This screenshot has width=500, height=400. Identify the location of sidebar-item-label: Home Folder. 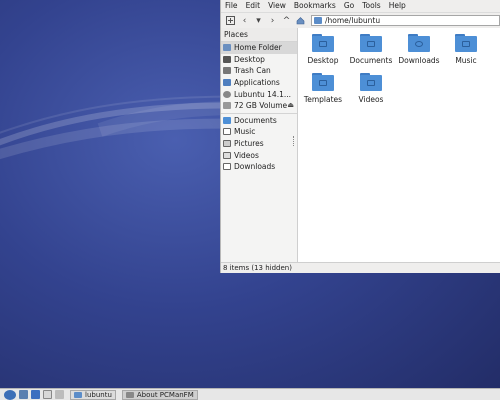
(258, 48).